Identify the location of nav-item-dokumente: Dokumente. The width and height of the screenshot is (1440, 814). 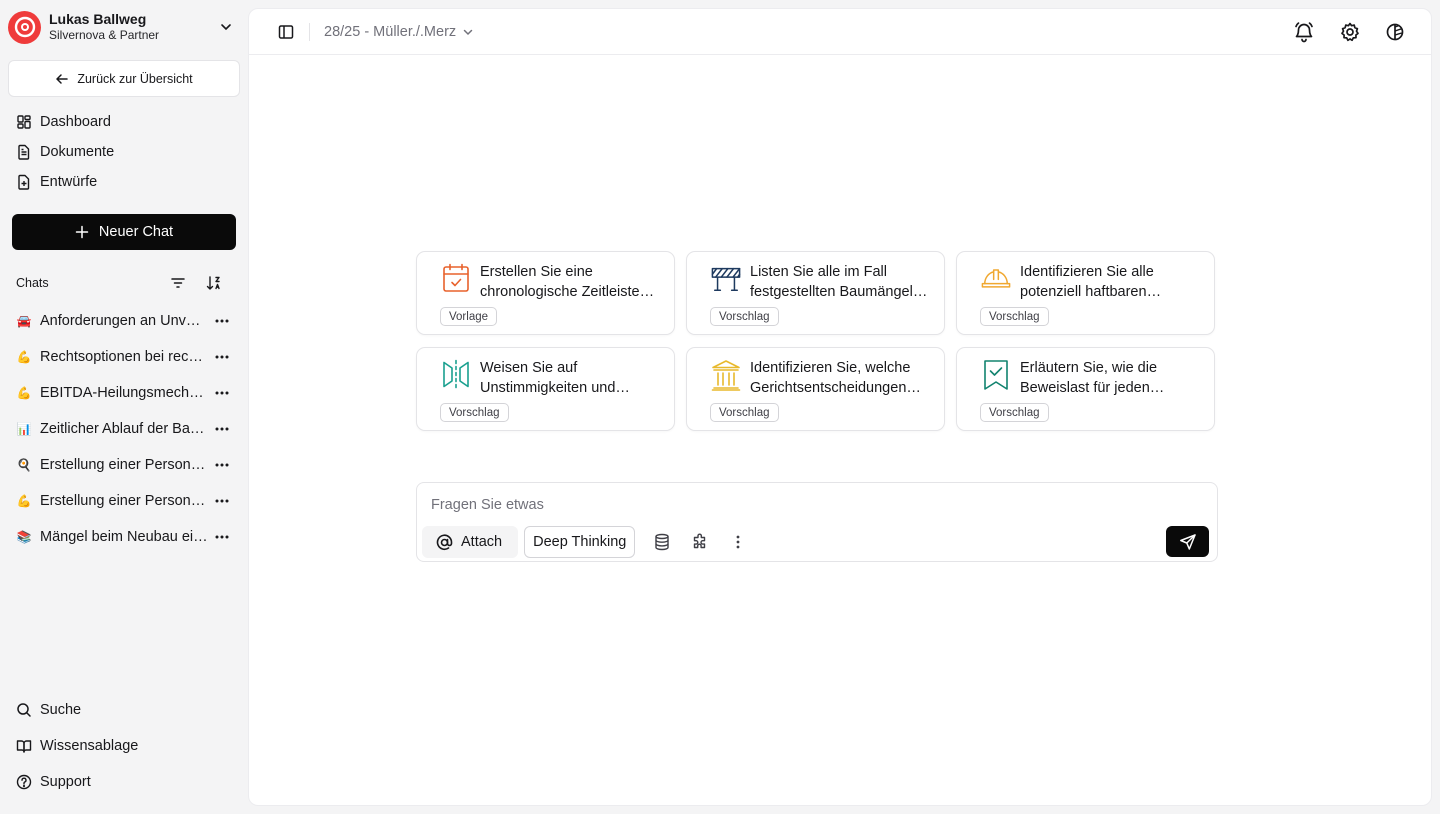
(124, 152).